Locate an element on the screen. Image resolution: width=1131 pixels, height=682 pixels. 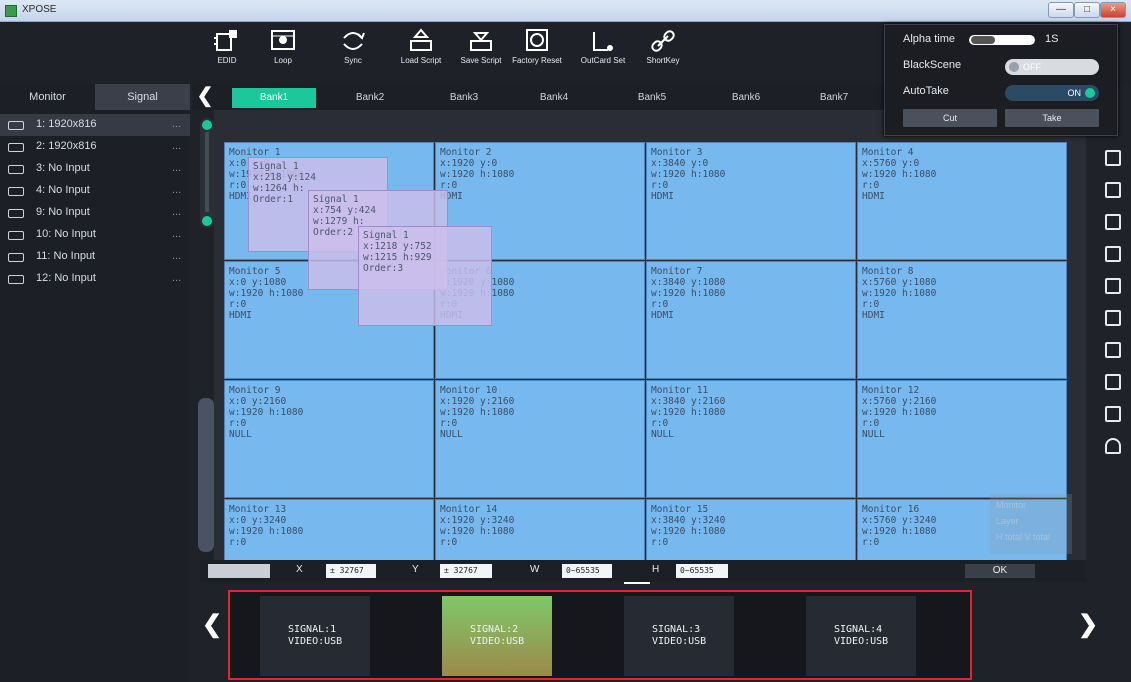
close-button: × is located at coordinates (1113, 10).